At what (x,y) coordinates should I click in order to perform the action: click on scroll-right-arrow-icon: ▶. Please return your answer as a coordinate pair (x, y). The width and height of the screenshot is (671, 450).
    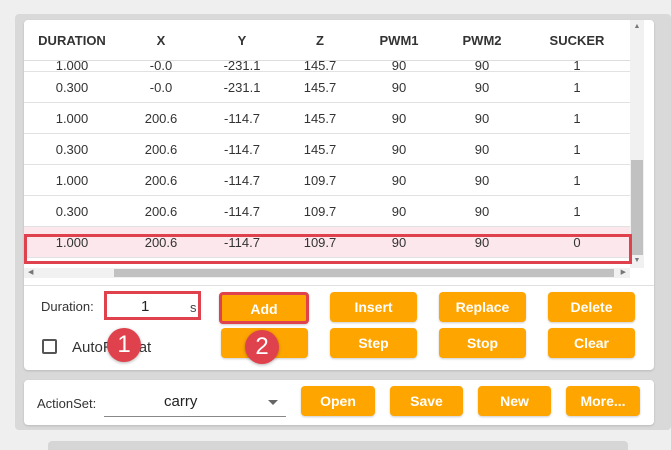
    Looking at the image, I should click on (623, 273).